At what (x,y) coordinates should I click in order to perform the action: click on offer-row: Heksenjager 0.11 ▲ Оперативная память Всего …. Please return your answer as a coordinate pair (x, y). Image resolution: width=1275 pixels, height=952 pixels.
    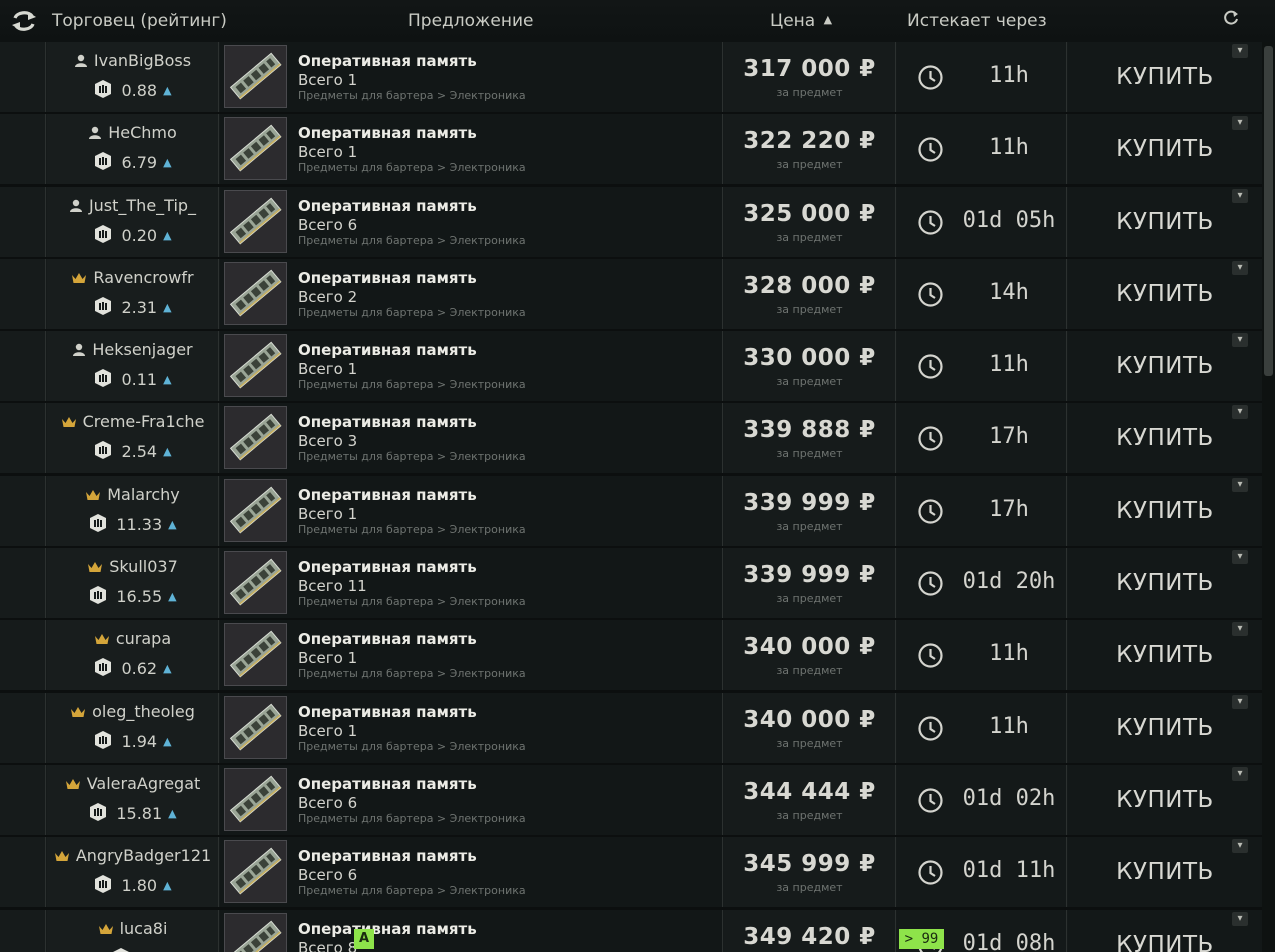
    Looking at the image, I should click on (637, 366).